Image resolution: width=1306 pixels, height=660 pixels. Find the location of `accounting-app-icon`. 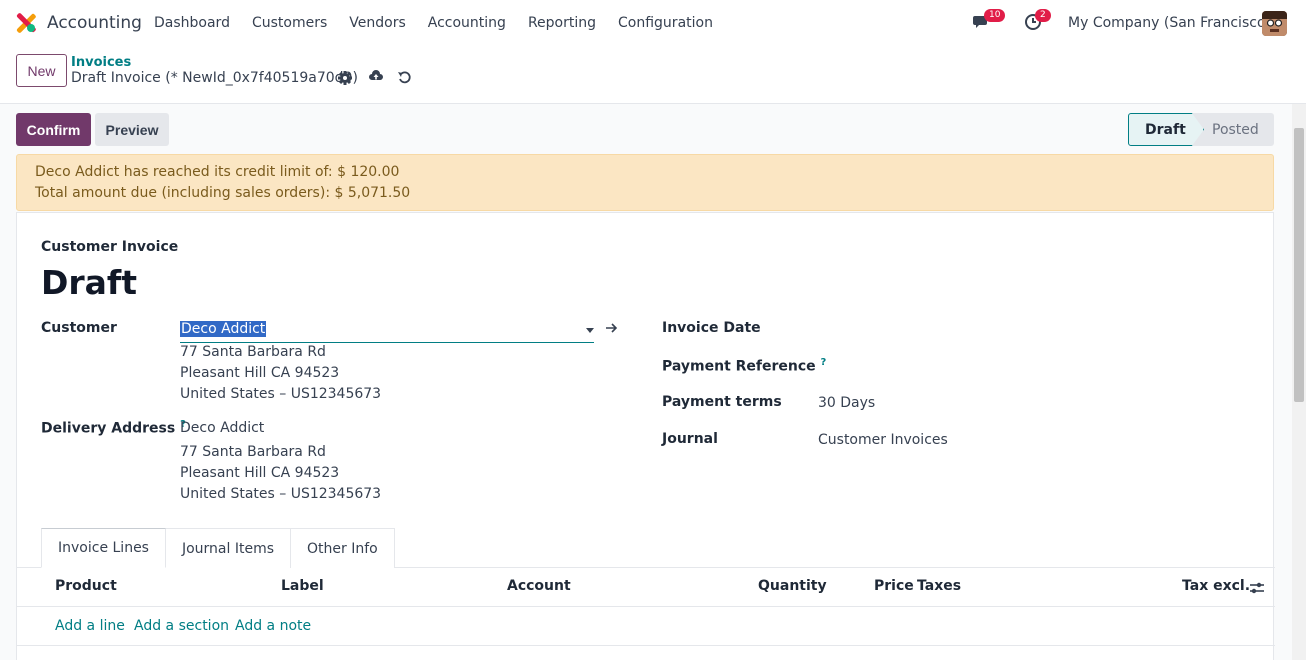

accounting-app-icon is located at coordinates (26, 23).